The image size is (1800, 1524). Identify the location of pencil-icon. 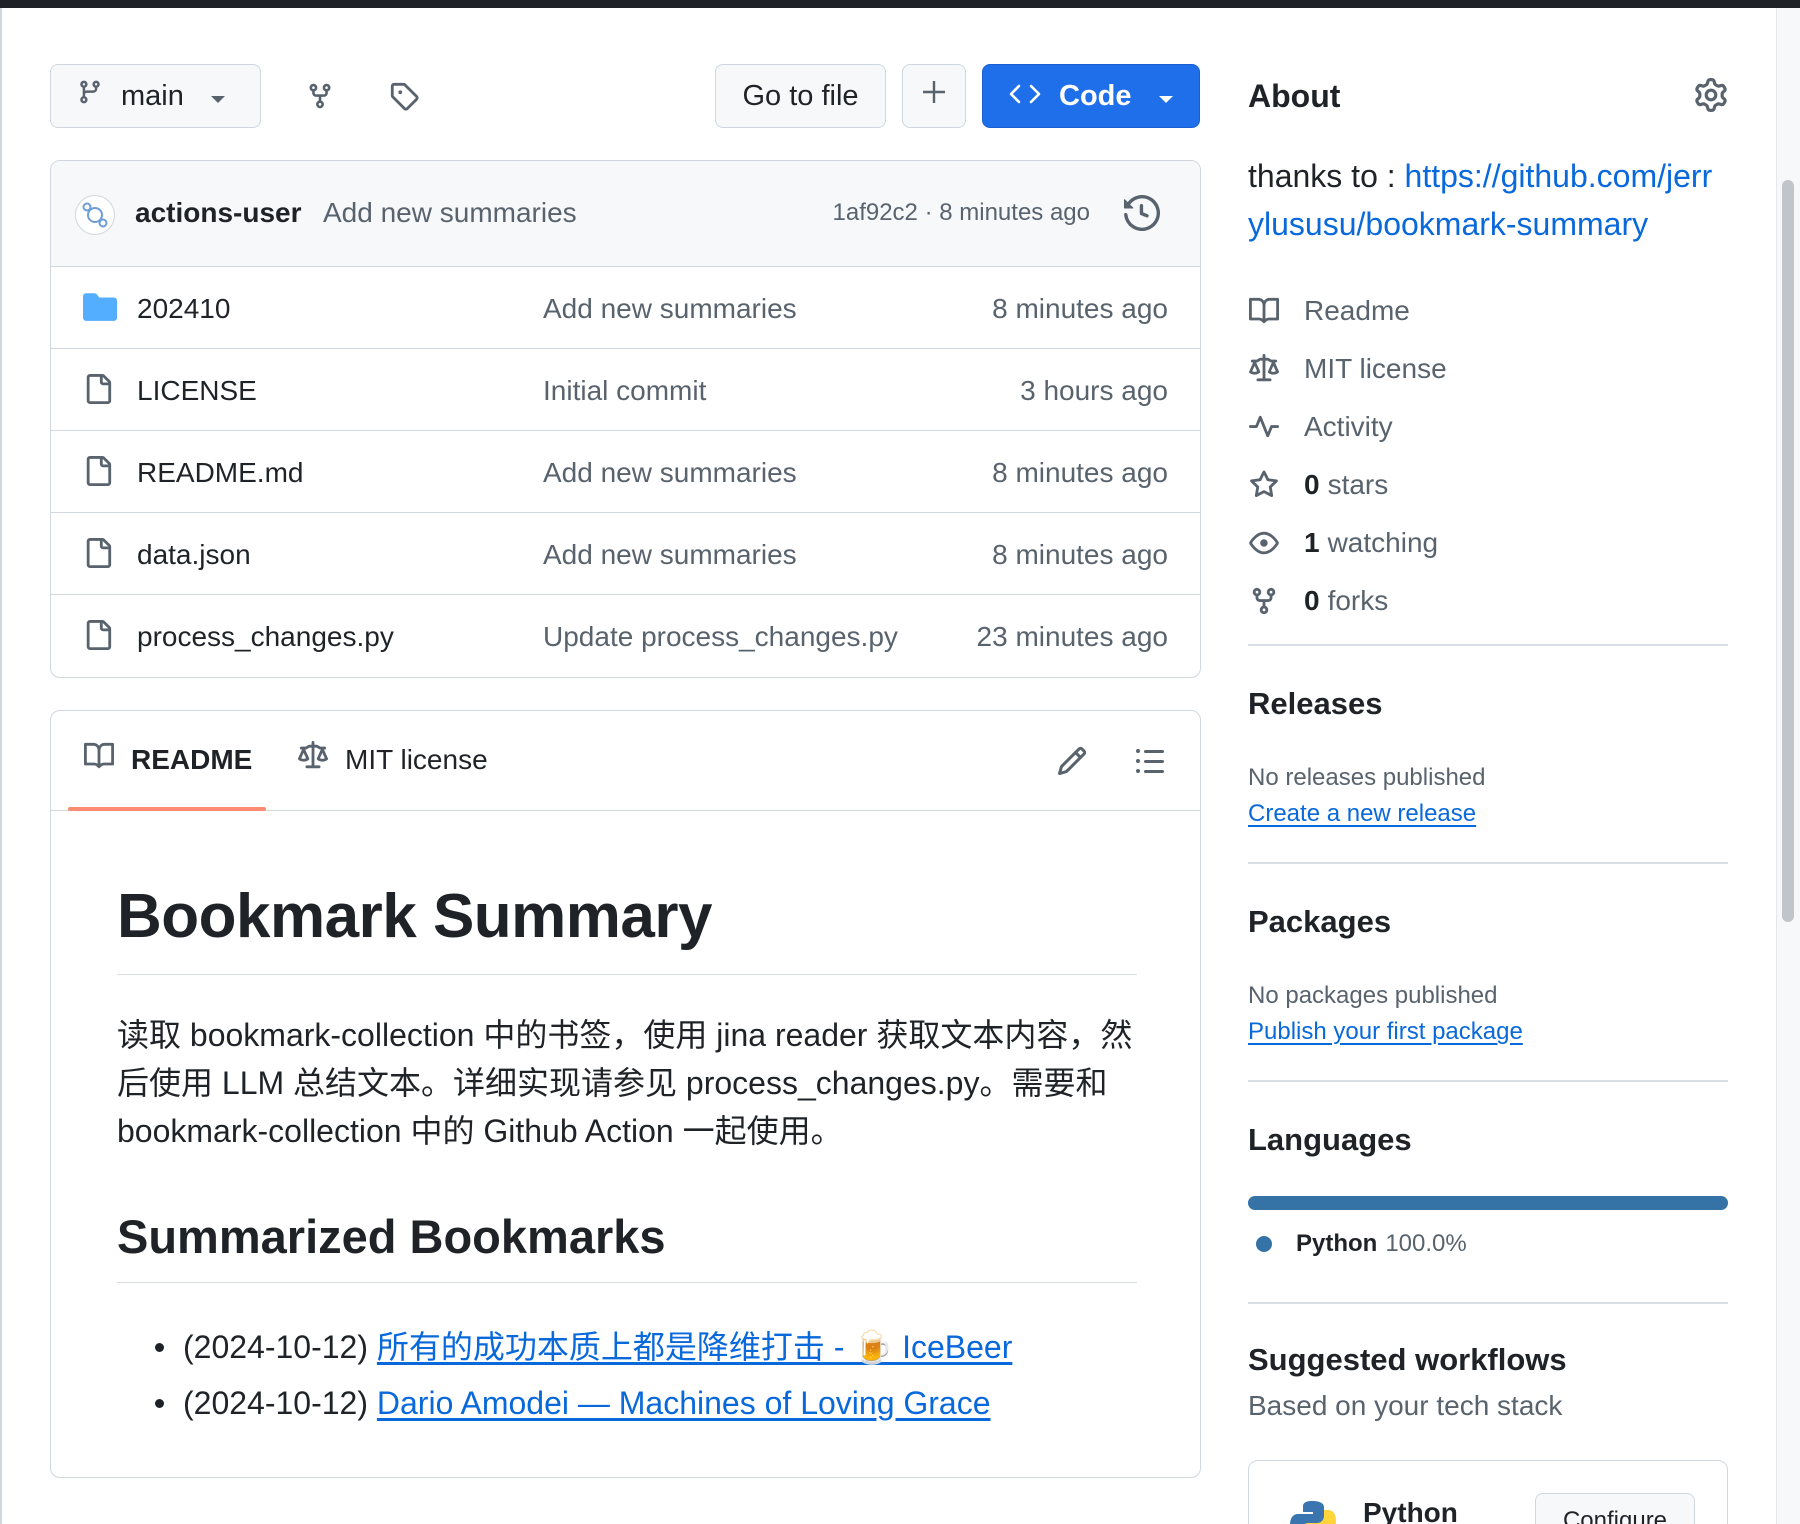
(1072, 763).